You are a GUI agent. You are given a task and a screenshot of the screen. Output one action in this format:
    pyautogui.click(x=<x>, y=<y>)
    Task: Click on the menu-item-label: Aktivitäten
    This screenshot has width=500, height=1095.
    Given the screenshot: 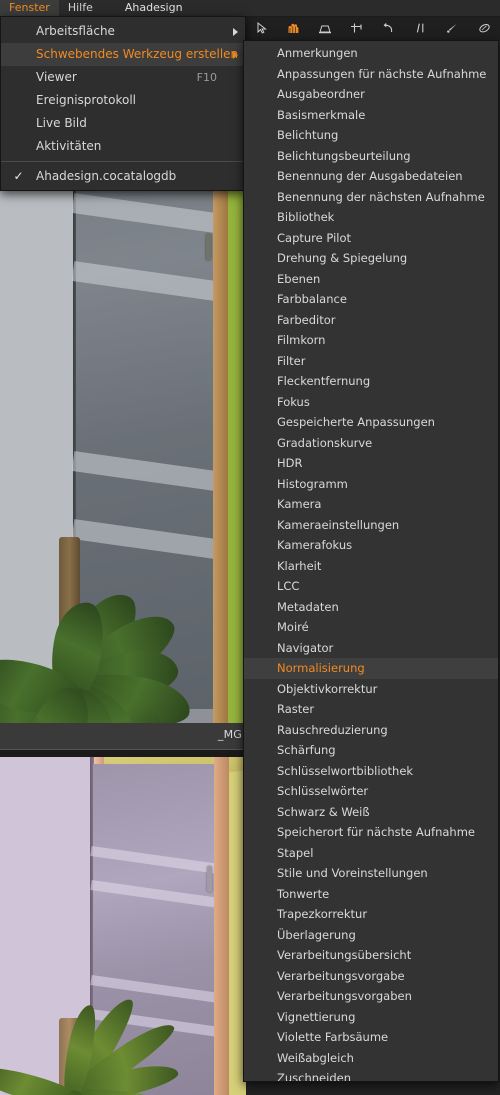 What is the action you would take?
    pyautogui.click(x=69, y=146)
    